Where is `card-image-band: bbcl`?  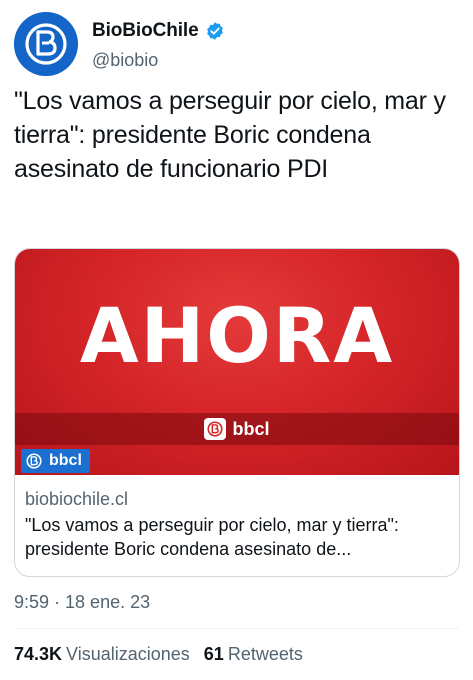 card-image-band: bbcl is located at coordinates (237, 429).